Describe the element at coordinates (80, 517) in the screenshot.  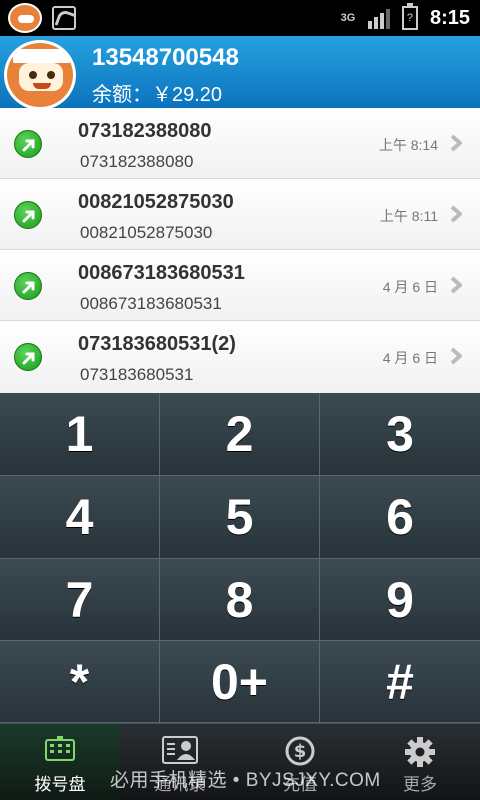
I see `key-4: 4` at that location.